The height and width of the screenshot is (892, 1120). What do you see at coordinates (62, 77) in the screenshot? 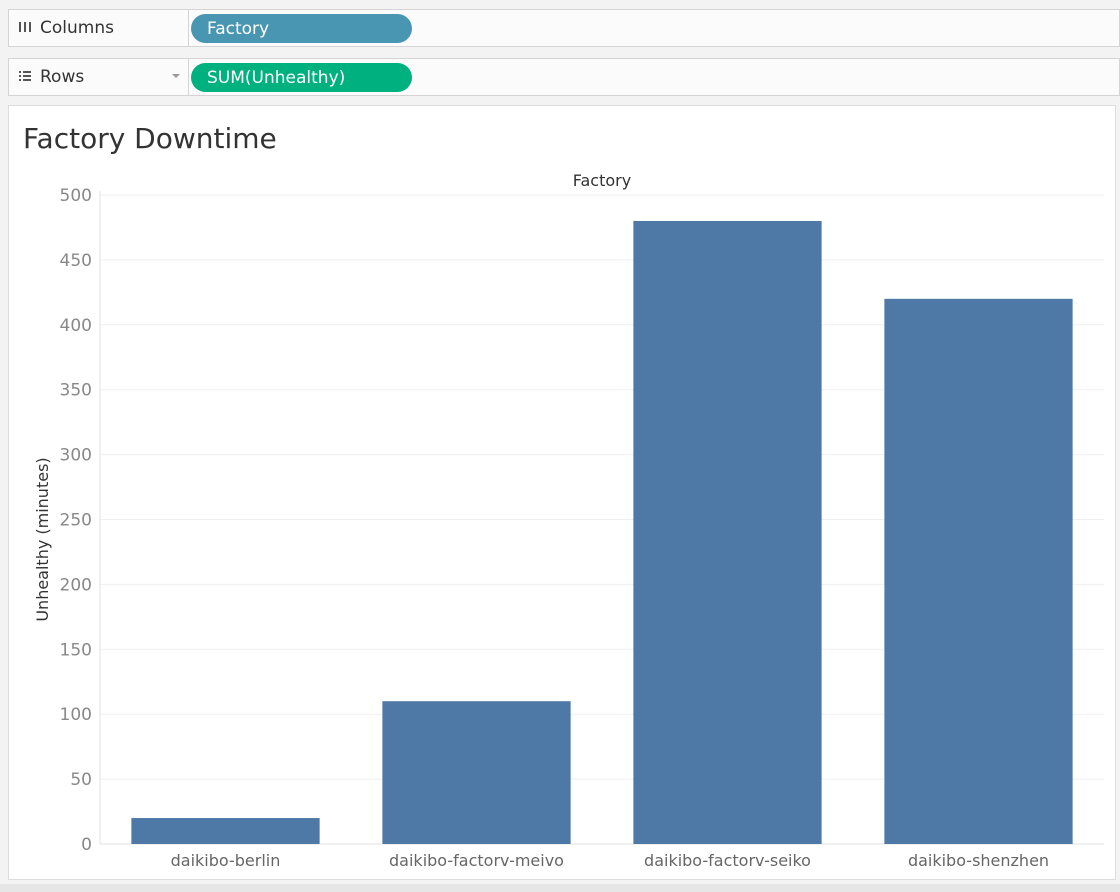
I see `rows-label-text: Rows` at bounding box center [62, 77].